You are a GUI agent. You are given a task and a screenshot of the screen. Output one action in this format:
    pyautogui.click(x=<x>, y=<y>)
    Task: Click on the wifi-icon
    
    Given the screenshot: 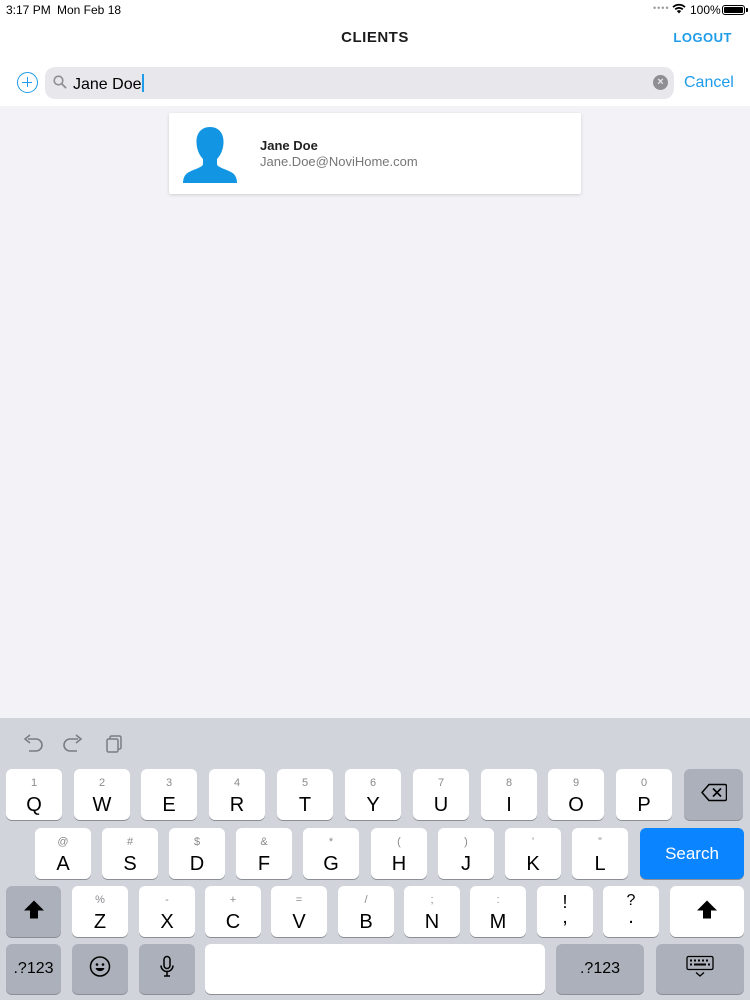 What is the action you would take?
    pyautogui.click(x=679, y=10)
    